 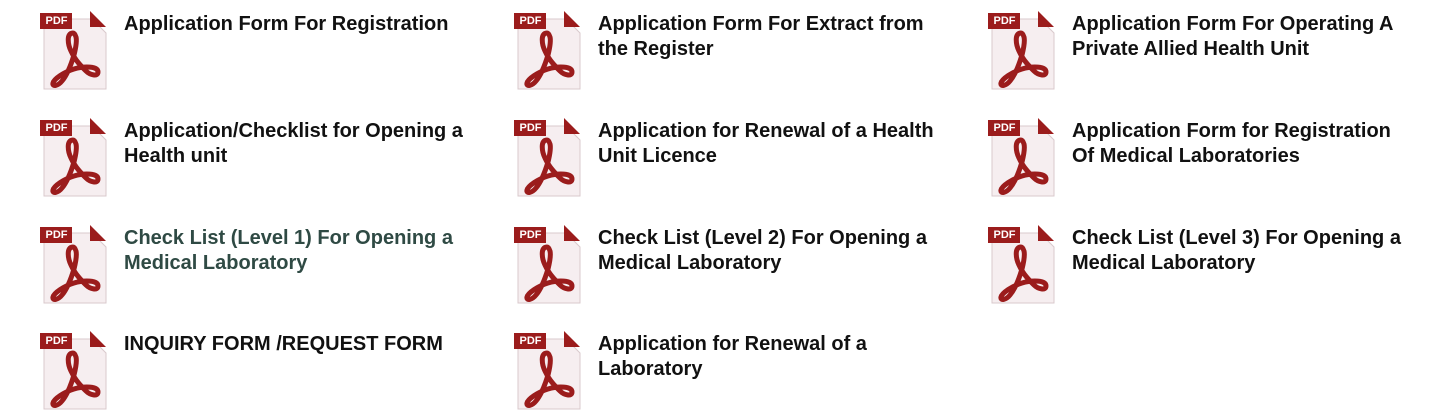 I want to click on document-title: Application Form For Registration, so click(x=294, y=24).